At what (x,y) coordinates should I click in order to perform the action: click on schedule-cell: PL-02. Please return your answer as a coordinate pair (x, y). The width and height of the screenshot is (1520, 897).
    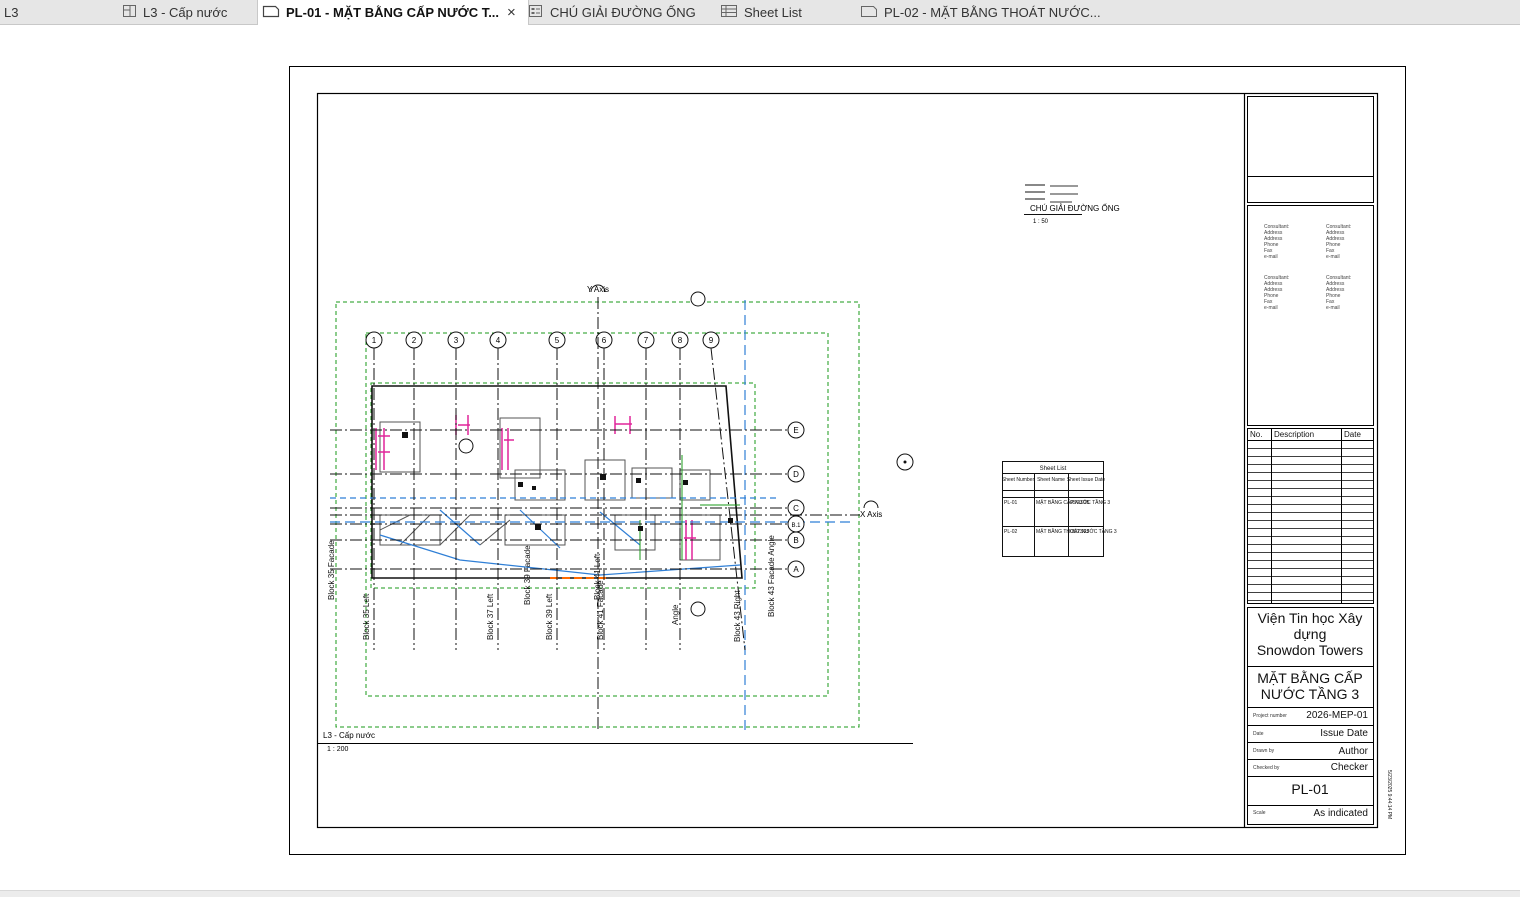
    Looking at the image, I should click on (1011, 532).